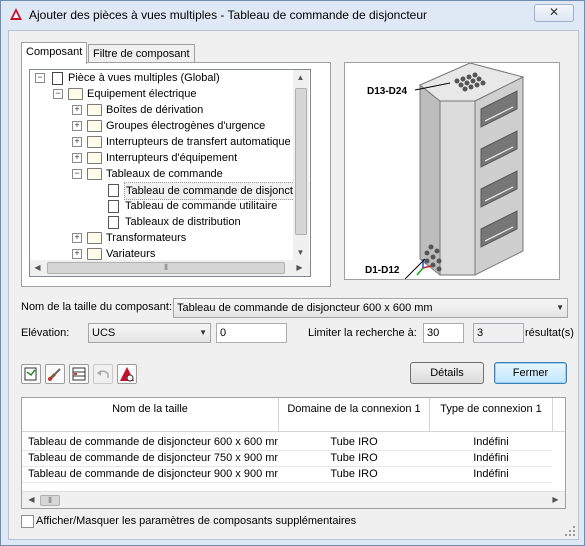  I want to click on tree-item-label: Boîtes de dérivation, so click(155, 110).